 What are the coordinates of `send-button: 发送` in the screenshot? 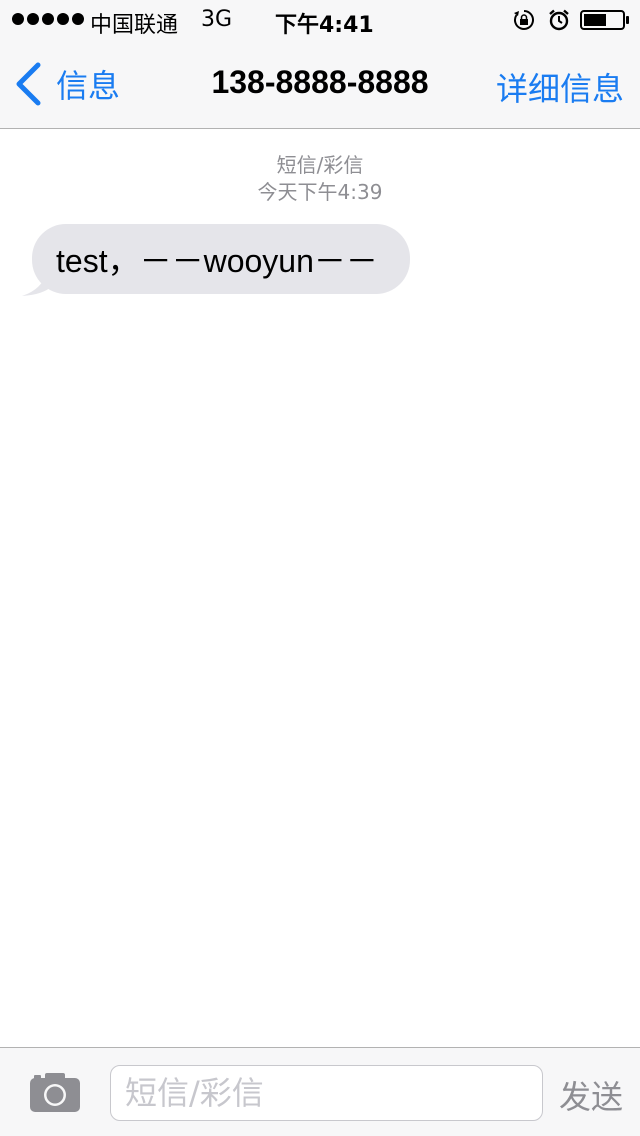 It's located at (591, 1095).